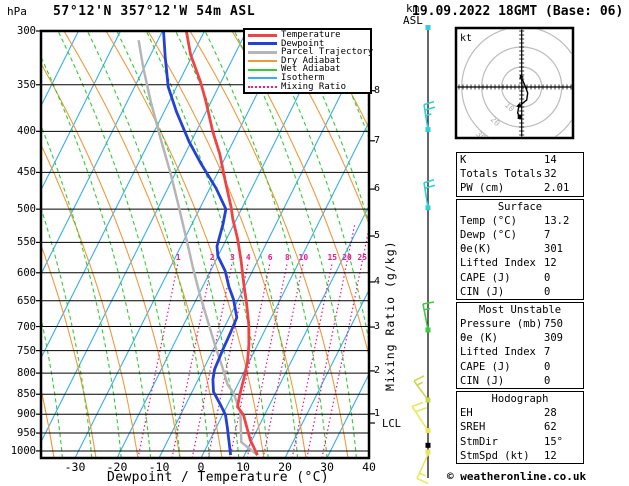 Image resolution: width=629 pixels, height=486 pixels. I want to click on hodograph-end-marker, so click(519, 117).